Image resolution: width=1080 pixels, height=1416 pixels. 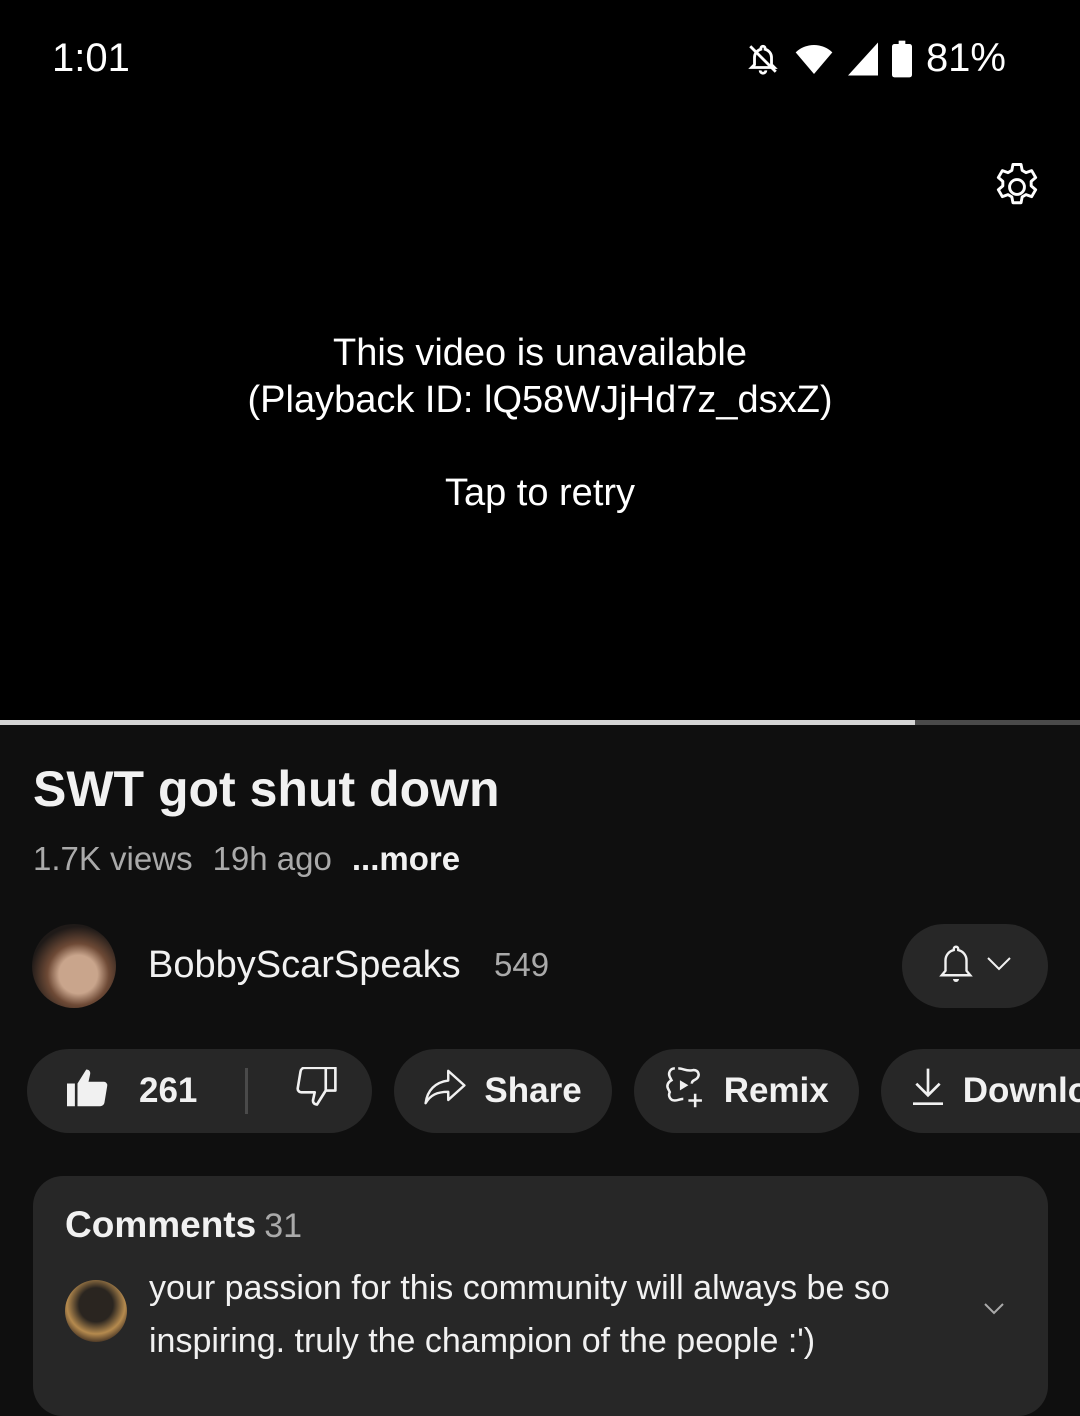 What do you see at coordinates (763, 59) in the screenshot?
I see `notifications-off-icon` at bounding box center [763, 59].